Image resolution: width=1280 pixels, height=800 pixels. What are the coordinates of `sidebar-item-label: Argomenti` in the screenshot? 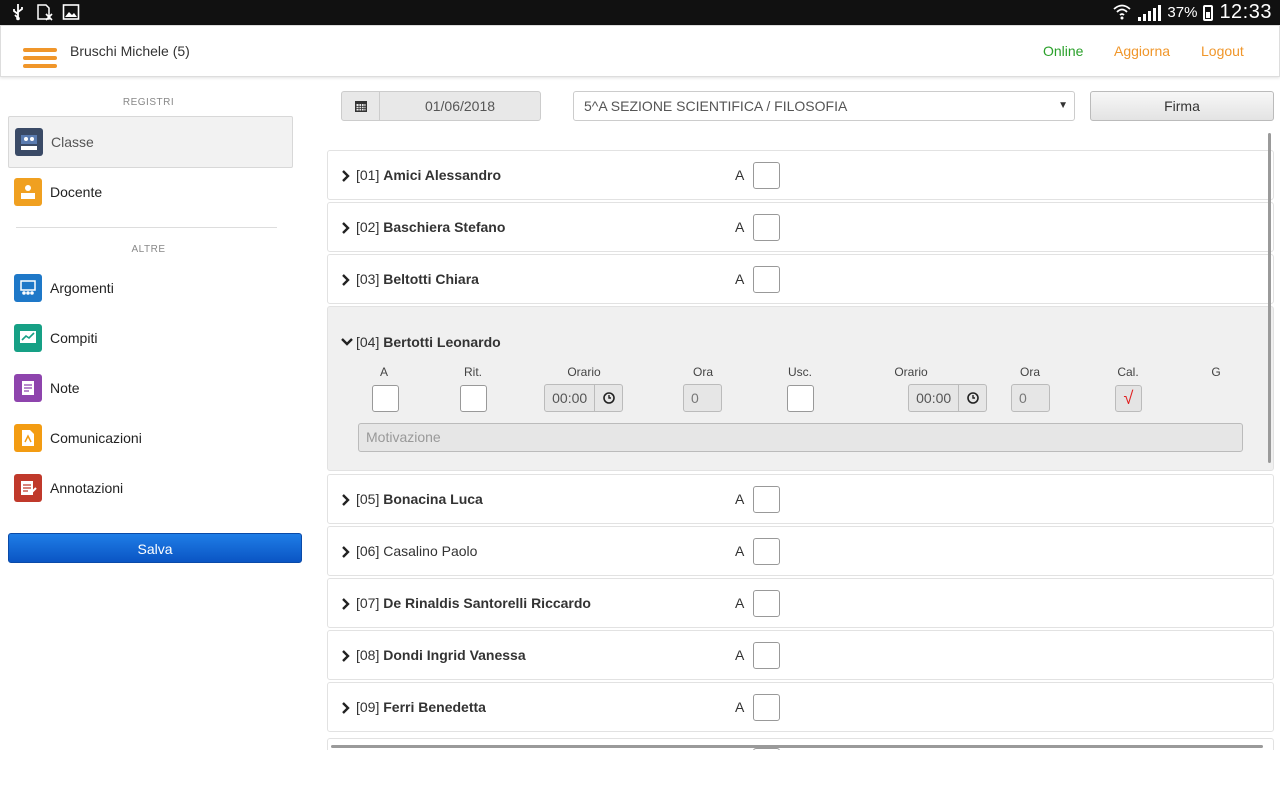 It's located at (82, 288).